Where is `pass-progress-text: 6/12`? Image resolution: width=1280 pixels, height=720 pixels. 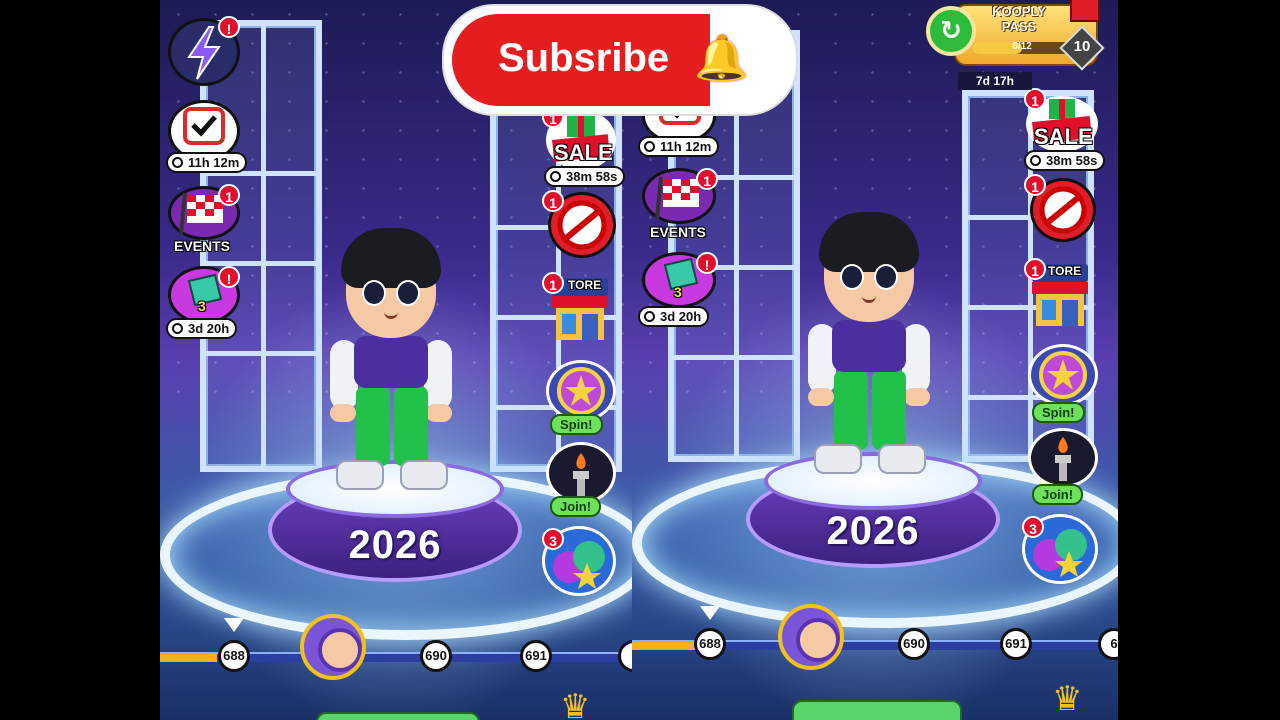
pass-progress-text: 6/12 is located at coordinates (1022, 46).